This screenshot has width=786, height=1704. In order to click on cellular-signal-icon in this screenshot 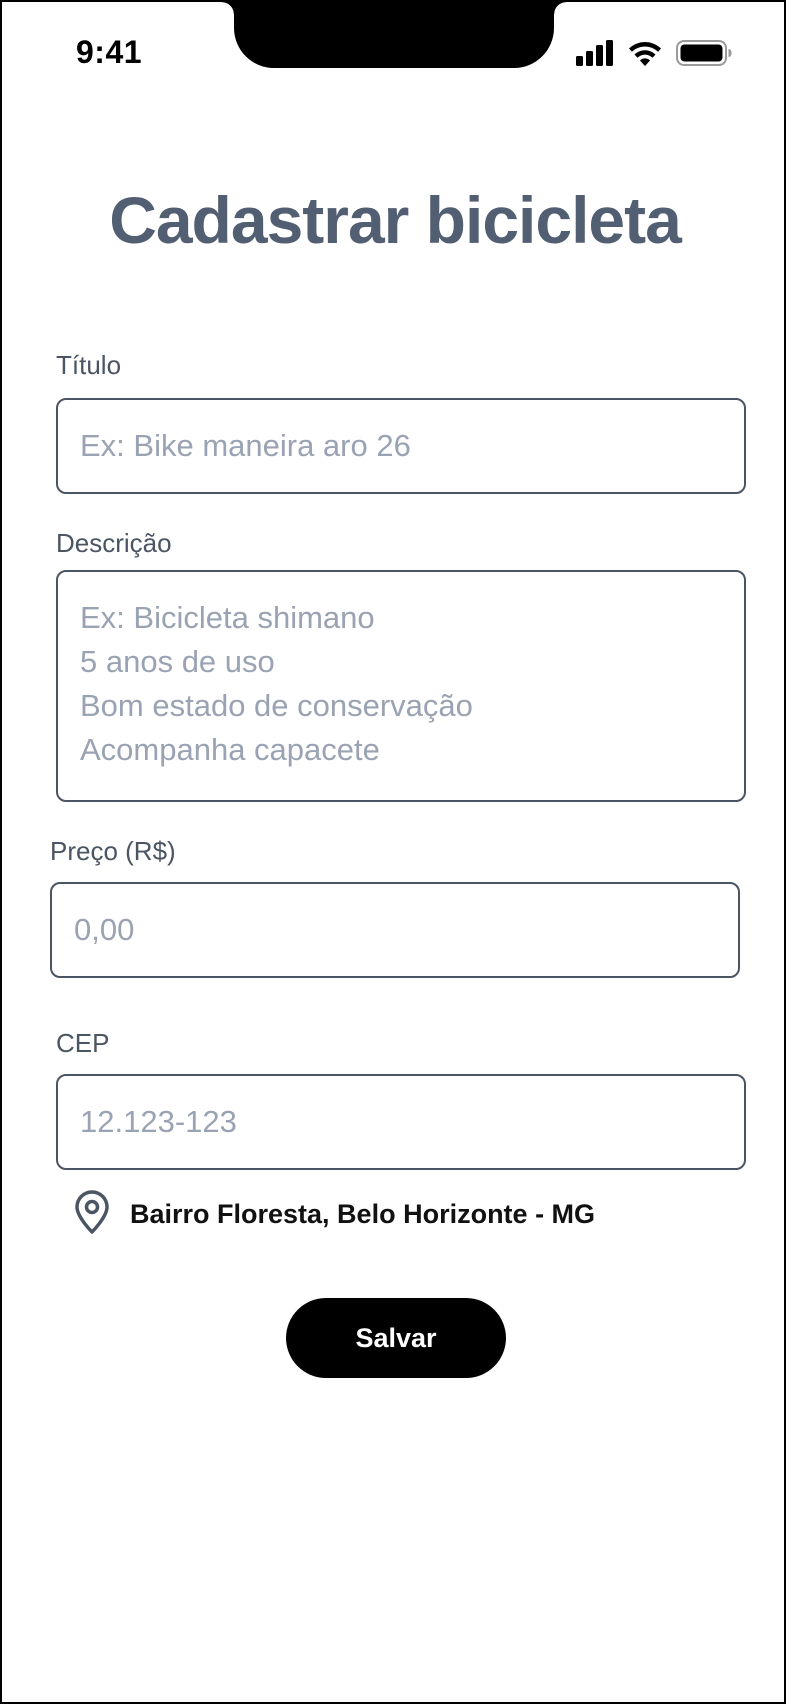, I will do `click(595, 55)`.